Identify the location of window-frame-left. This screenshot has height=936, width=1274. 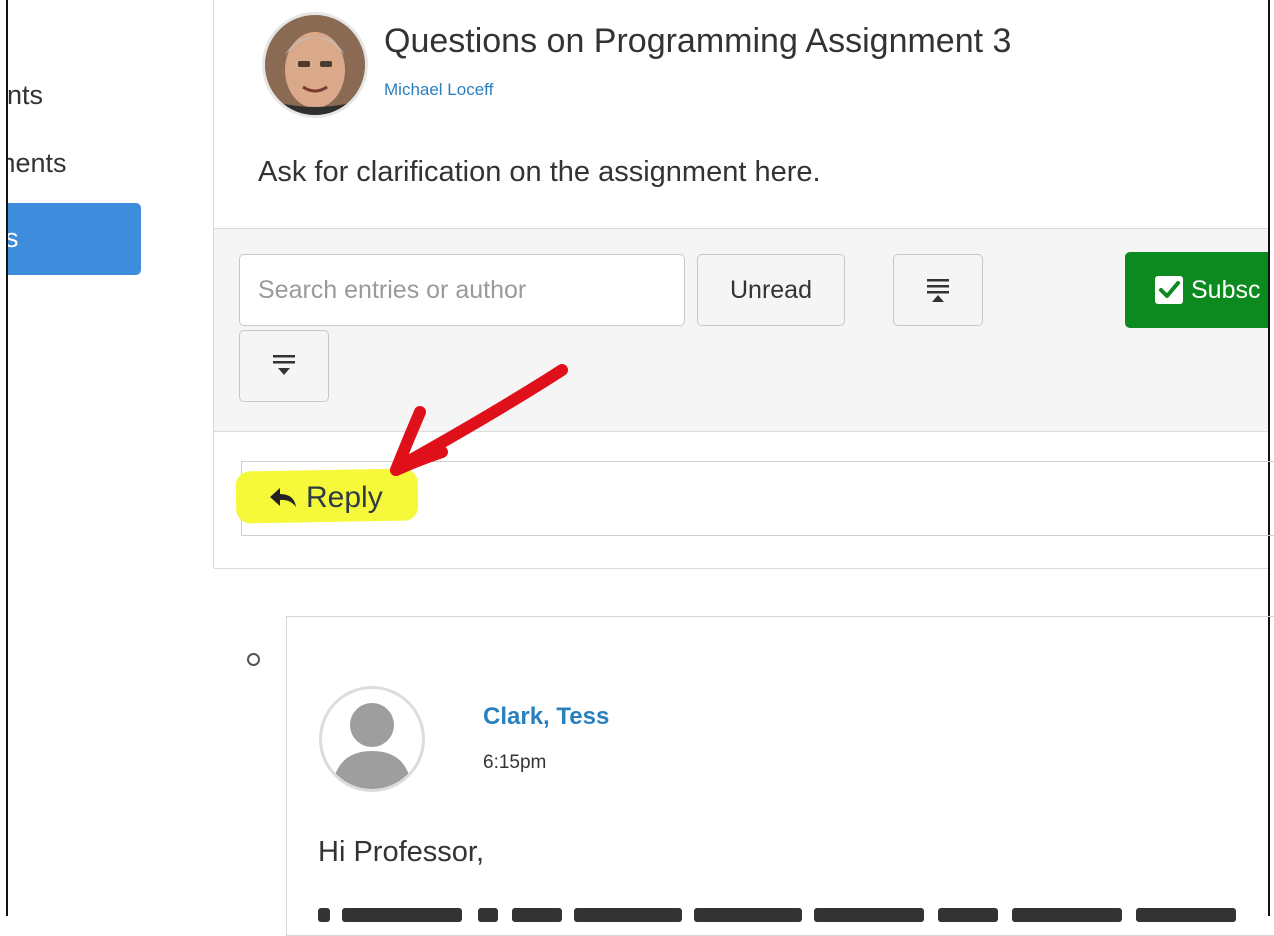
(7, 458).